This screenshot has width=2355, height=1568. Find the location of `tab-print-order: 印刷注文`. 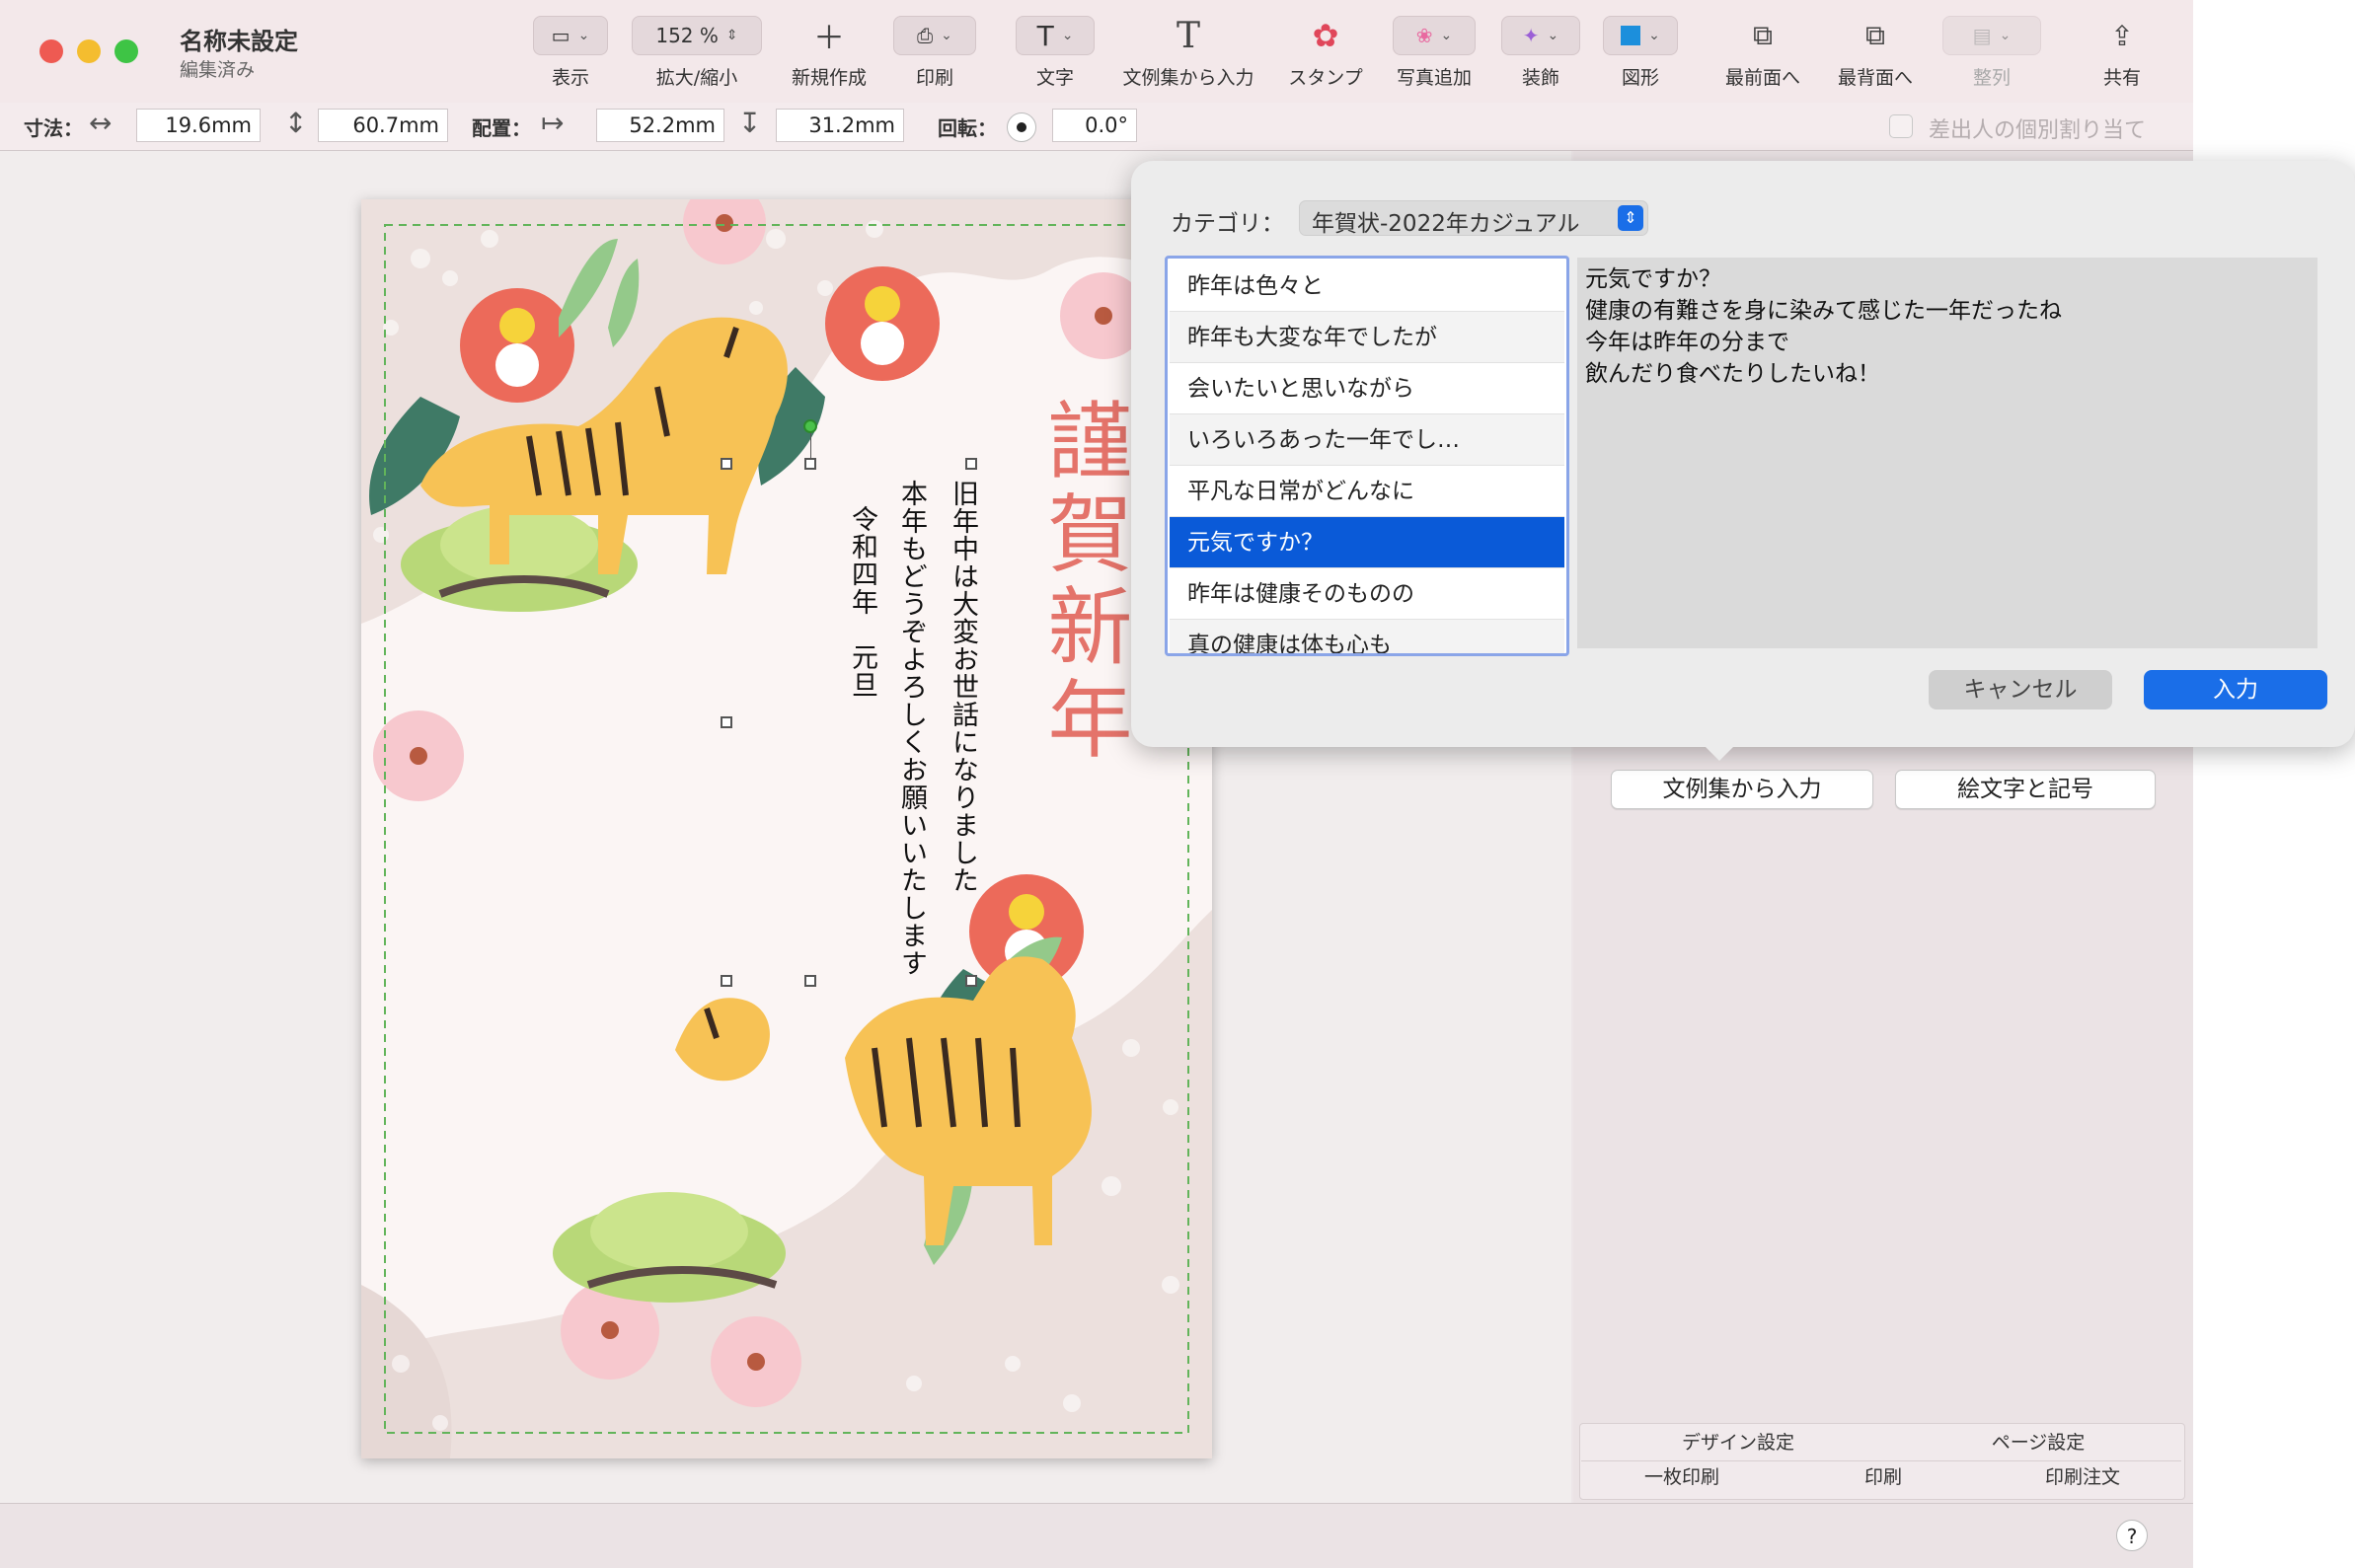

tab-print-order: 印刷注文 is located at coordinates (2082, 1477).